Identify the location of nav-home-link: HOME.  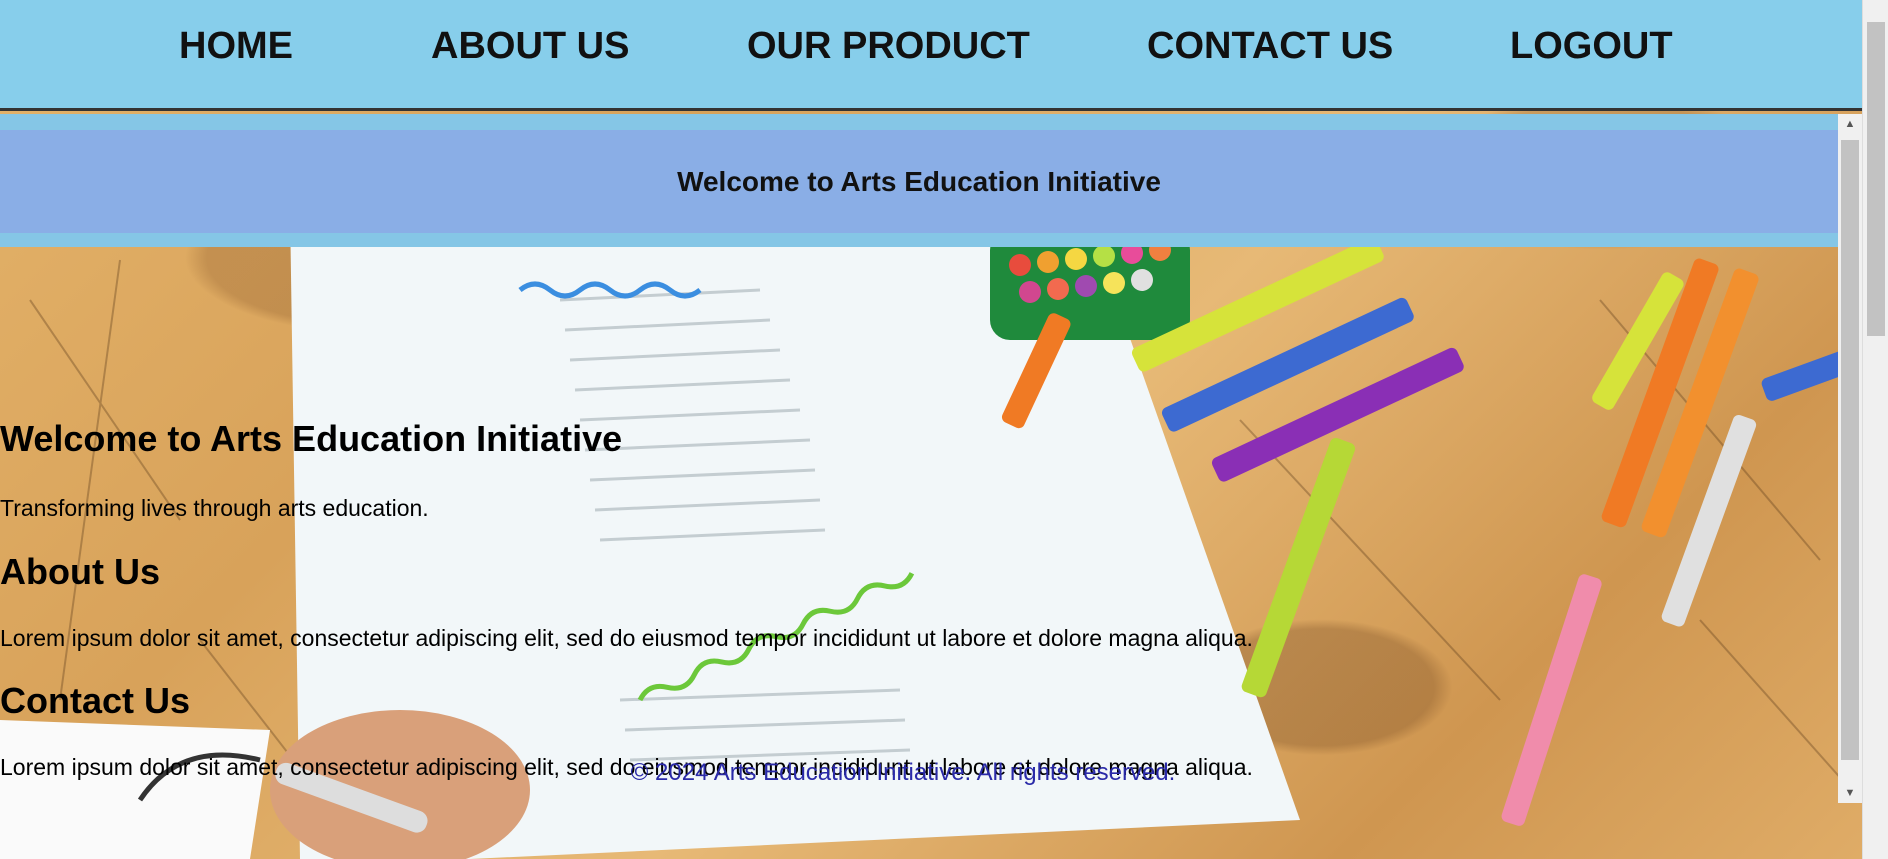
(236, 46).